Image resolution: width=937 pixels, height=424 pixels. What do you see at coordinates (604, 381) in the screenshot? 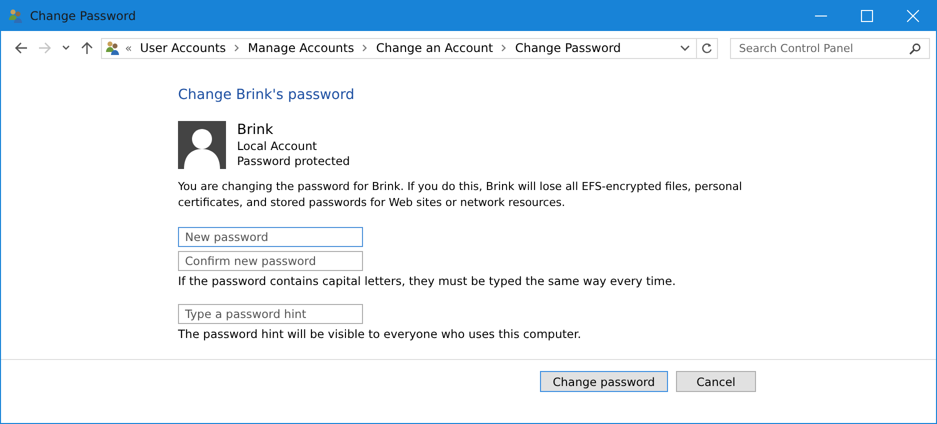
I see `change-password-button: Change password` at bounding box center [604, 381].